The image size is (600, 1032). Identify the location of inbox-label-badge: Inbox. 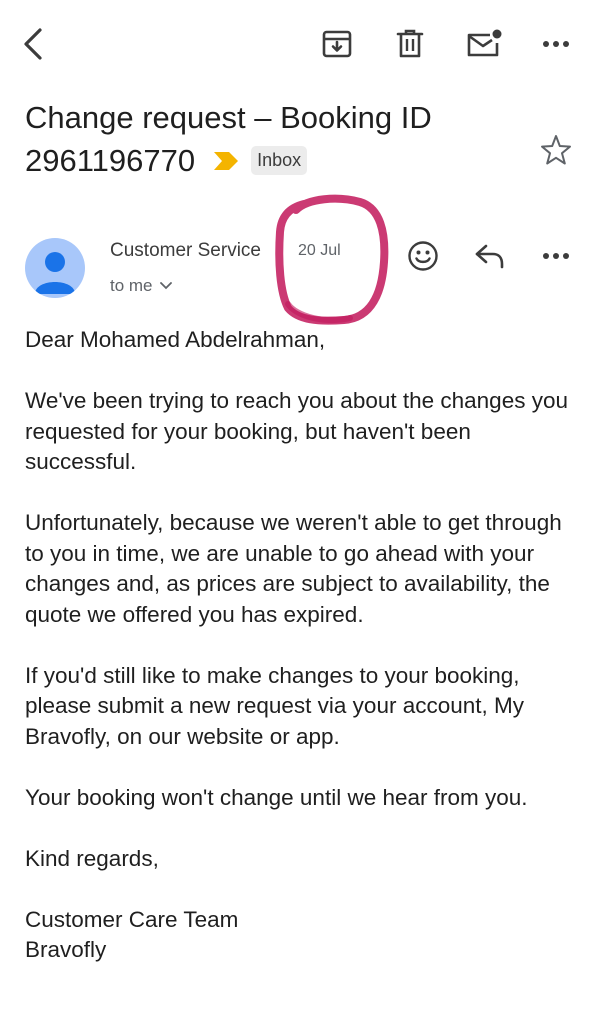
(279, 160).